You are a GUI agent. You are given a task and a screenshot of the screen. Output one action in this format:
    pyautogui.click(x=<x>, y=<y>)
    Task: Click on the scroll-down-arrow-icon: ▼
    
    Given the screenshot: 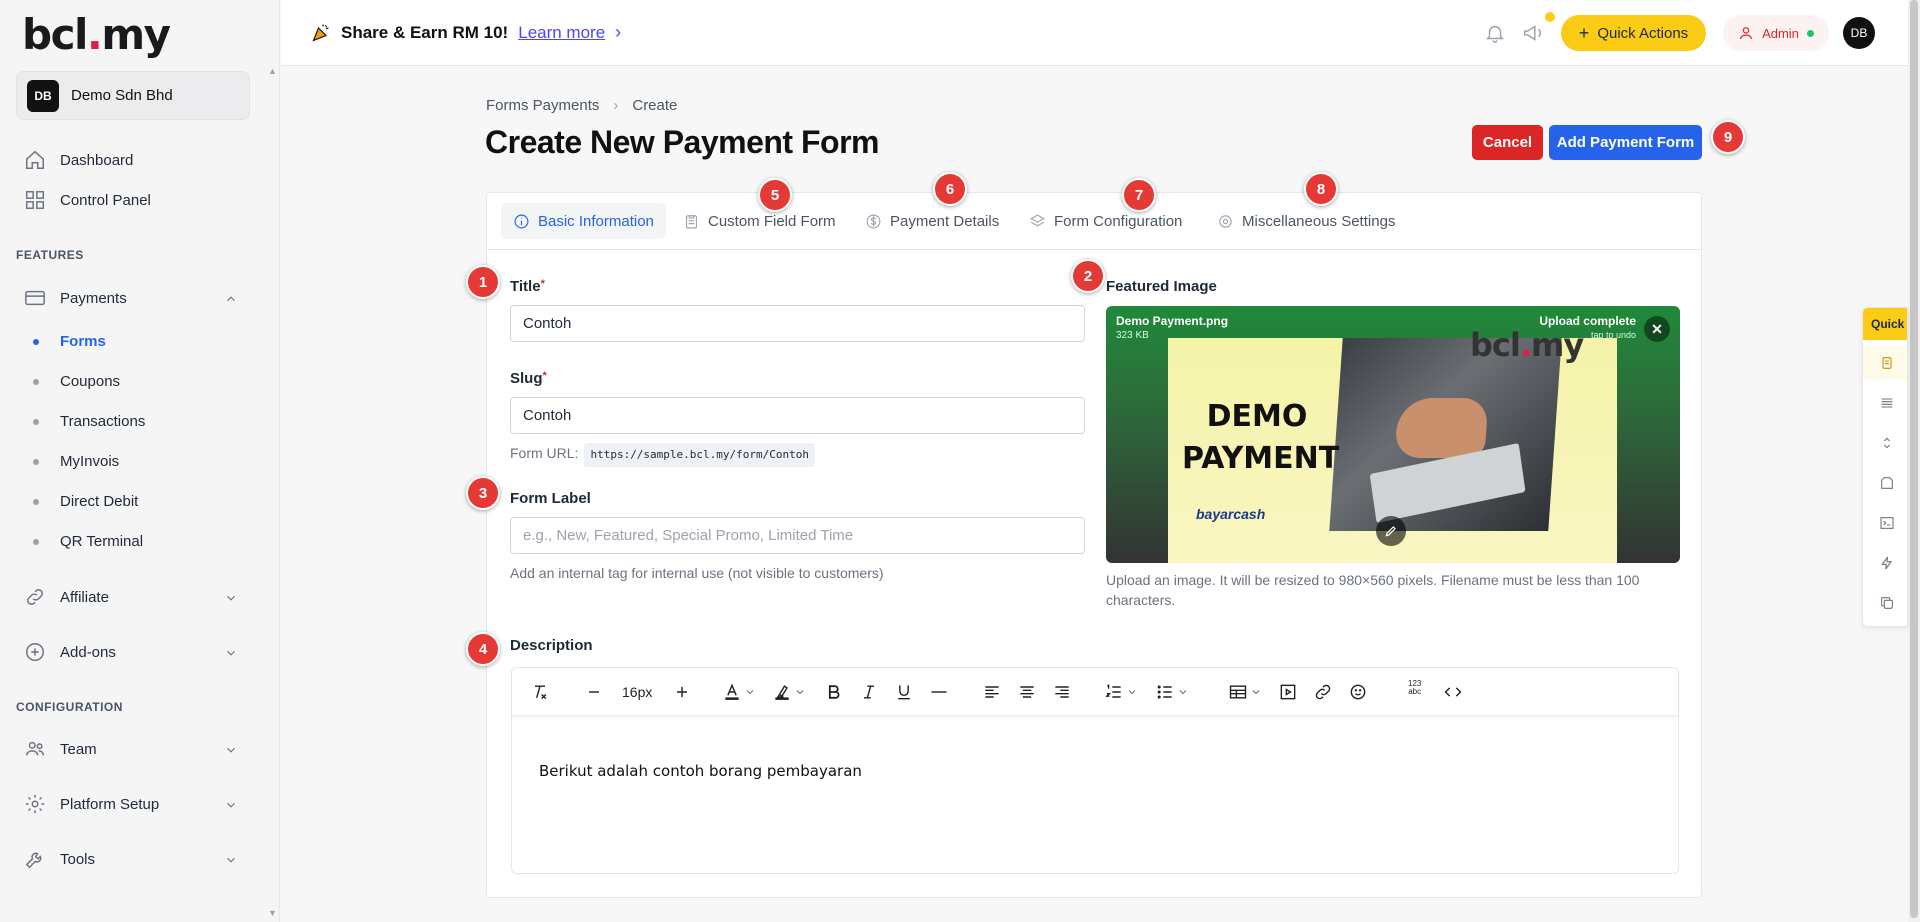 What is the action you would take?
    pyautogui.click(x=272, y=913)
    